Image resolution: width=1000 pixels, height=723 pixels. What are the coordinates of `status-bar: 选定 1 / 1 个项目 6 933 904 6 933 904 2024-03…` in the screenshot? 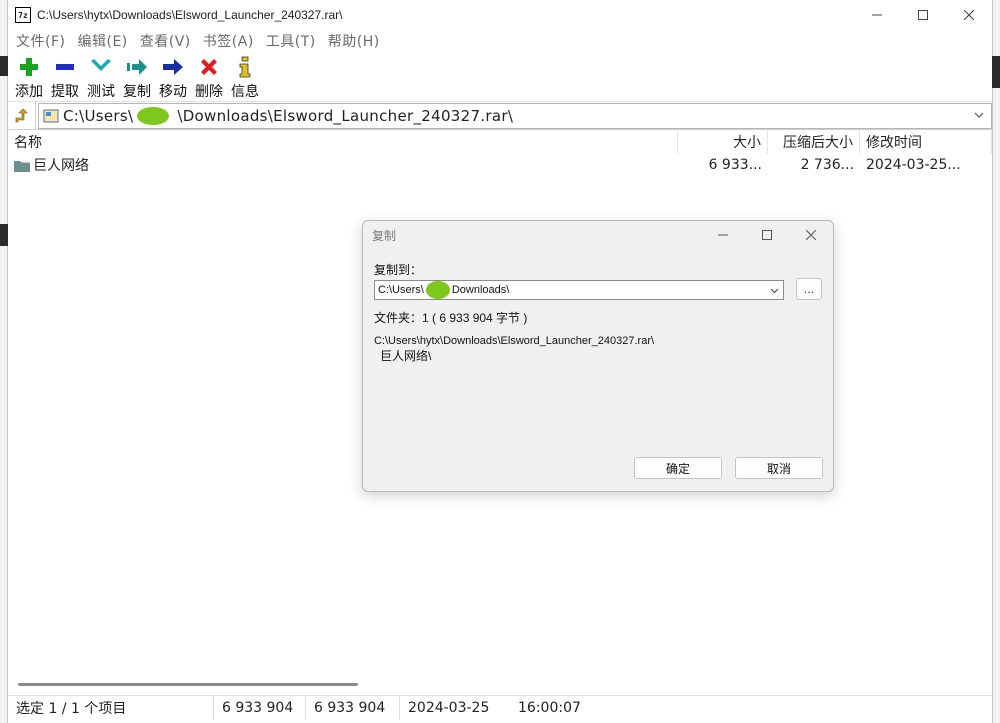 It's located at (500, 707).